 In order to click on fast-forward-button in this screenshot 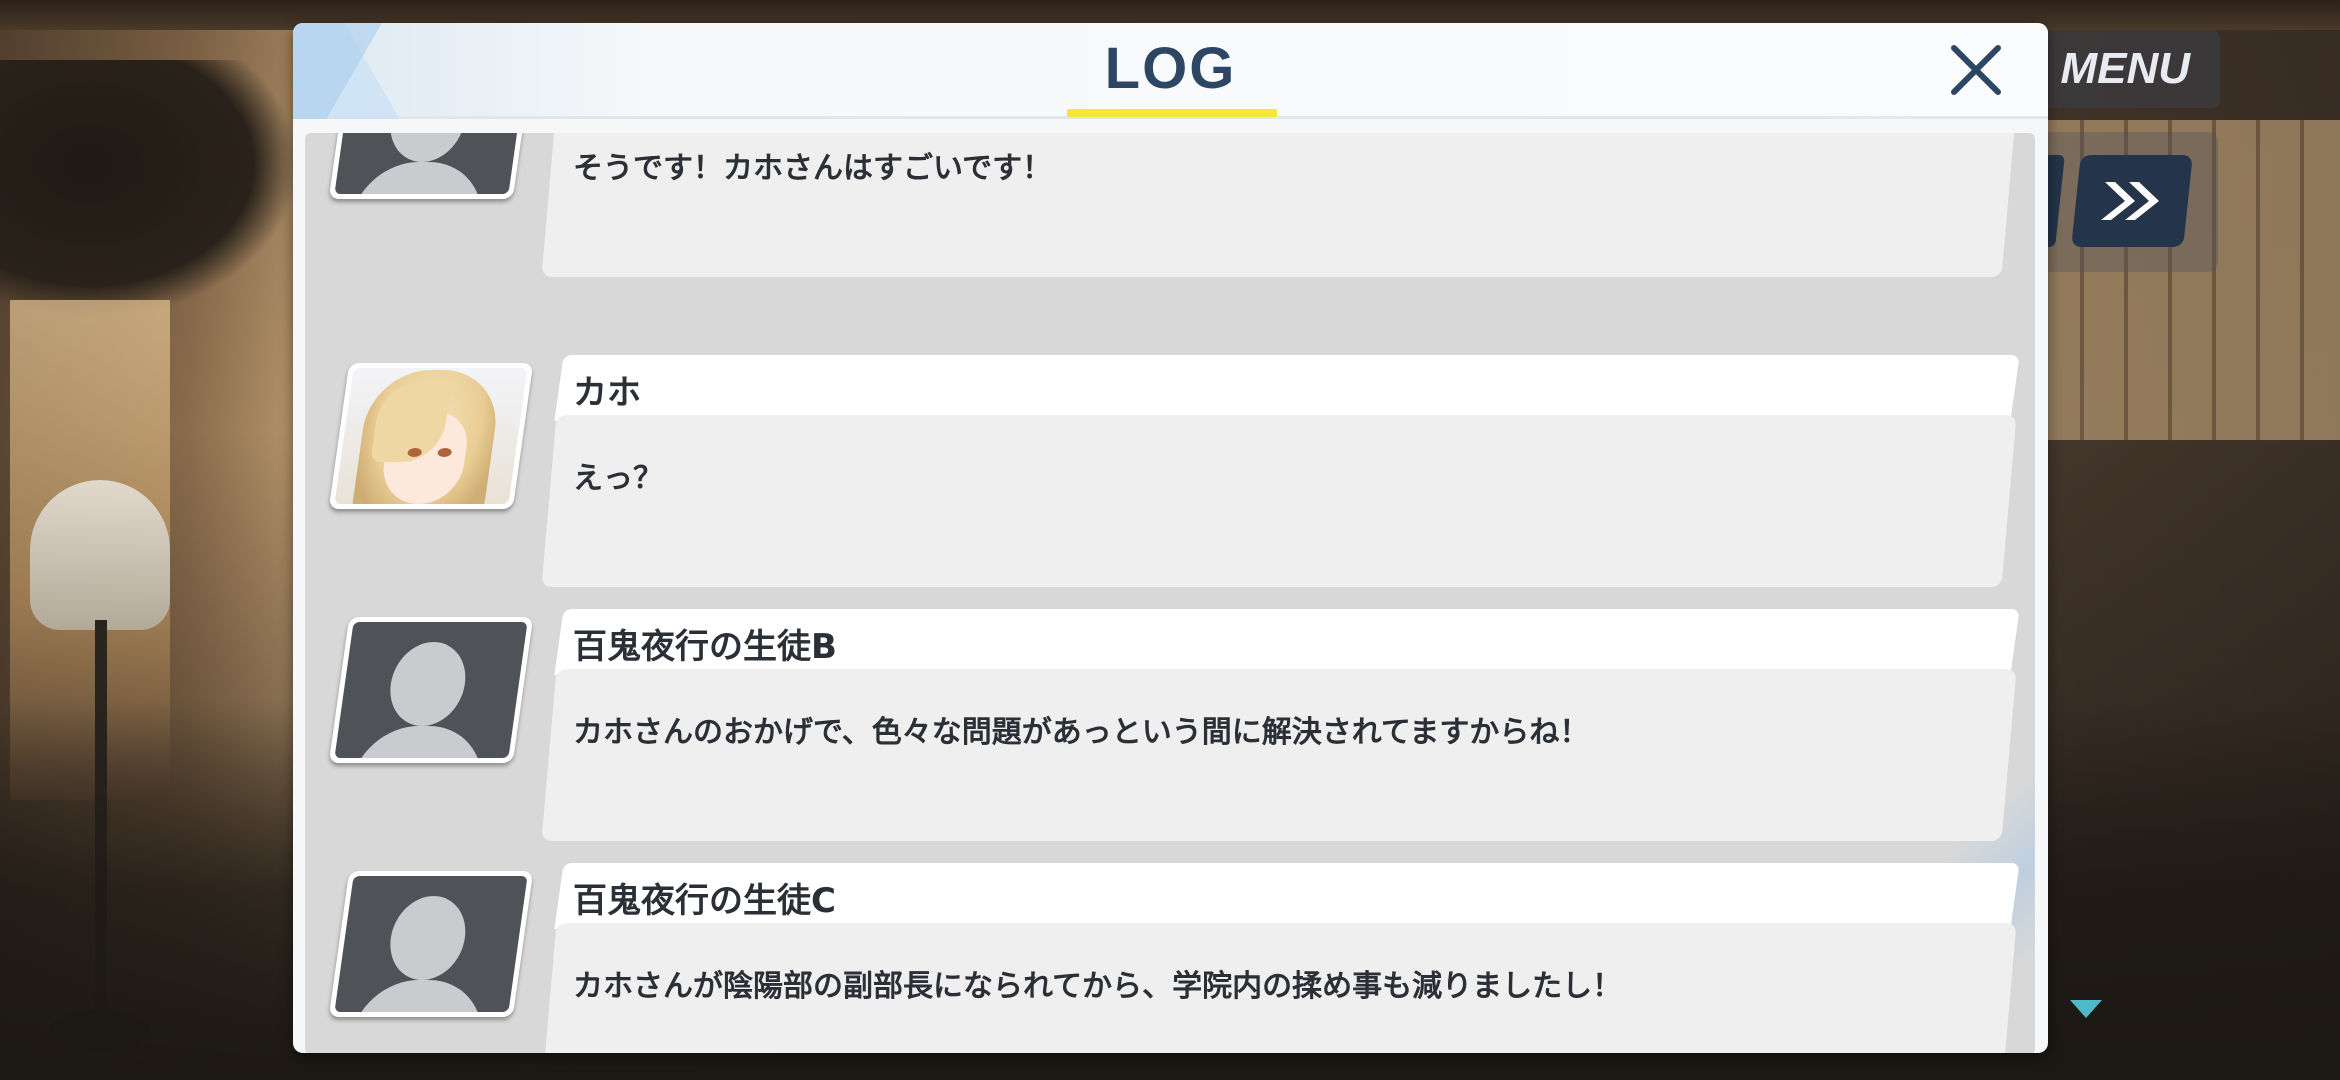, I will do `click(2132, 201)`.